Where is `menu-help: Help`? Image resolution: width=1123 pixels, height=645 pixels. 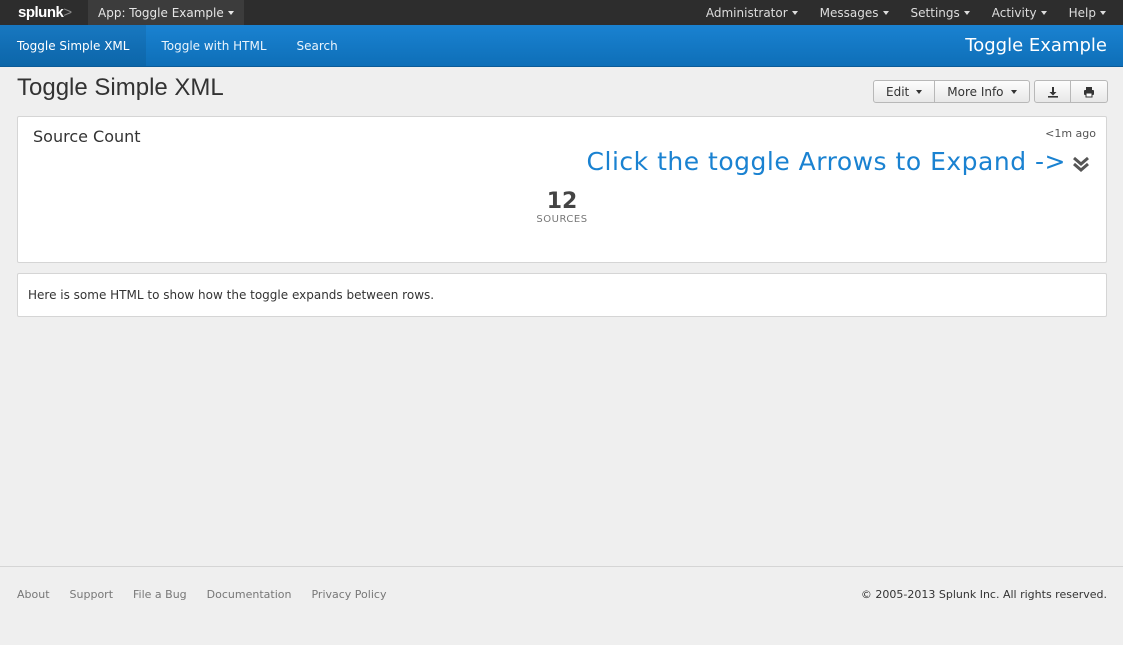 menu-help: Help is located at coordinates (1087, 13).